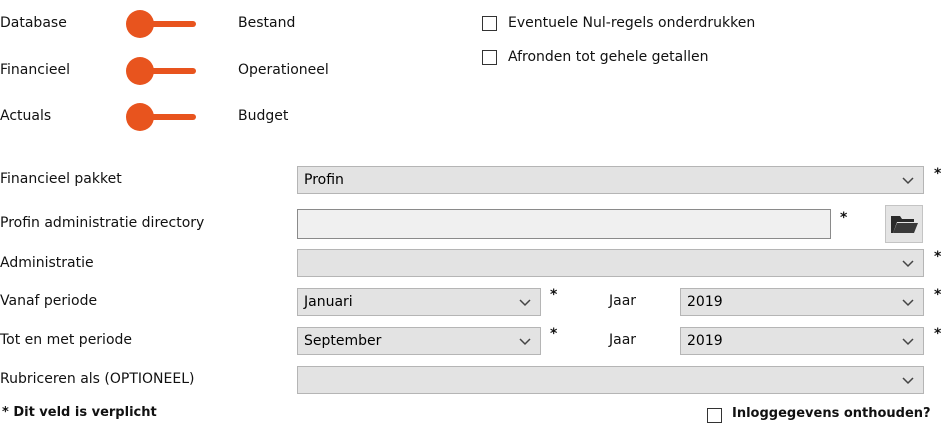  What do you see at coordinates (489, 23) in the screenshot?
I see `suppress-zero-checkbox` at bounding box center [489, 23].